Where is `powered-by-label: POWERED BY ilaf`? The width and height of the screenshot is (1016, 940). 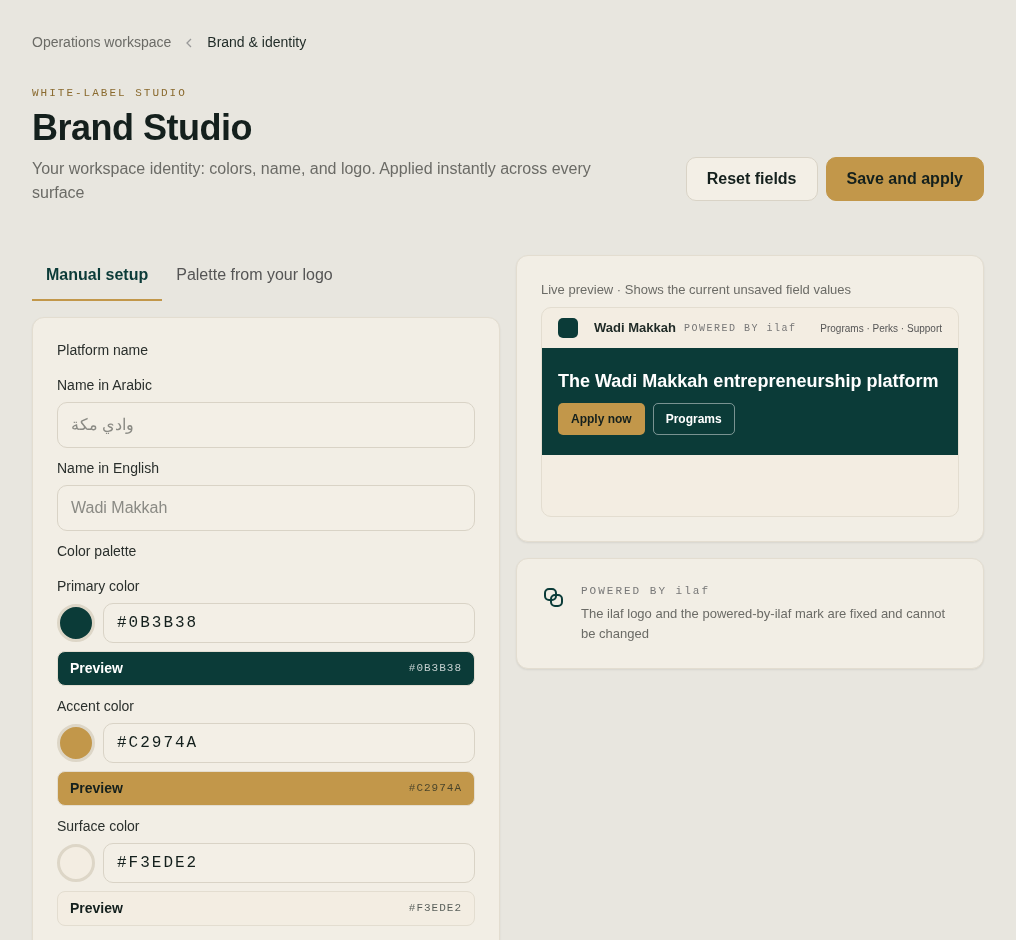 powered-by-label: POWERED BY ilaf is located at coordinates (740, 328).